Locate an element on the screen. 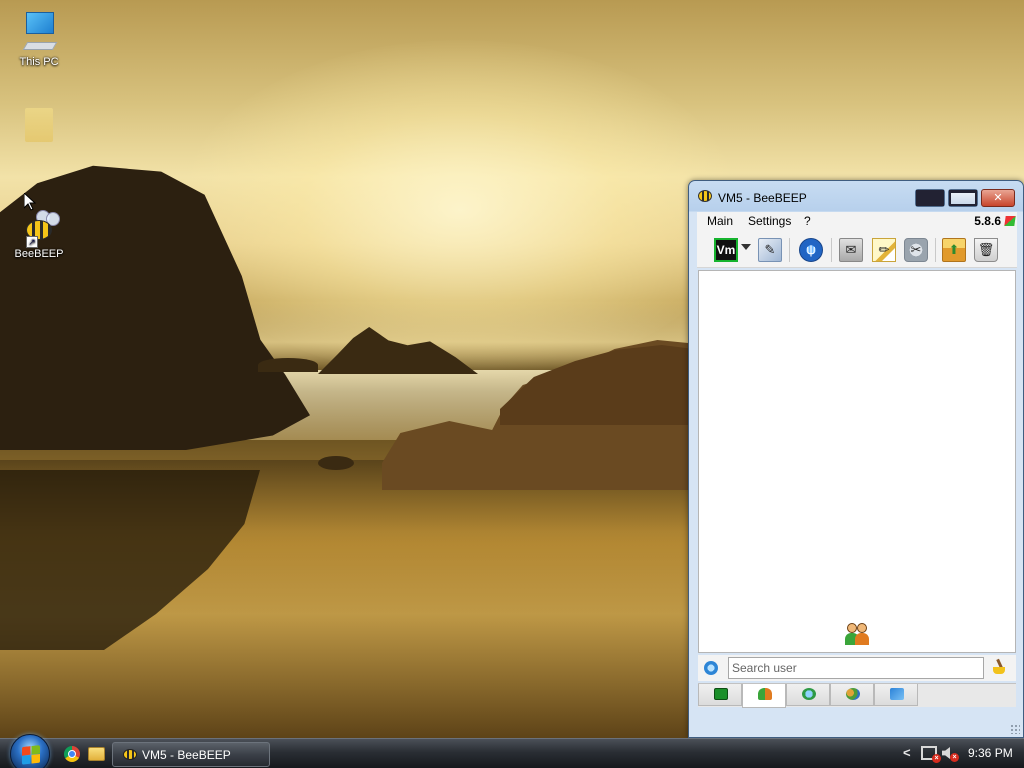 This screenshot has width=1024, height=768. file-share-button: ⬆ is located at coordinates (954, 250).